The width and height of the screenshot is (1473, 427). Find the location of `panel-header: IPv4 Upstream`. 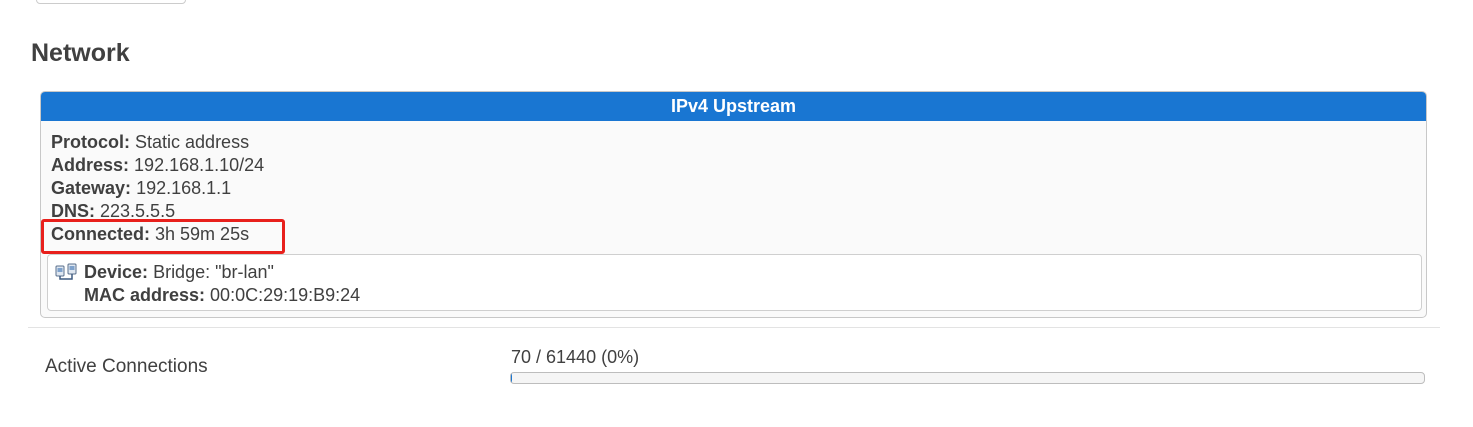

panel-header: IPv4 Upstream is located at coordinates (733, 106).